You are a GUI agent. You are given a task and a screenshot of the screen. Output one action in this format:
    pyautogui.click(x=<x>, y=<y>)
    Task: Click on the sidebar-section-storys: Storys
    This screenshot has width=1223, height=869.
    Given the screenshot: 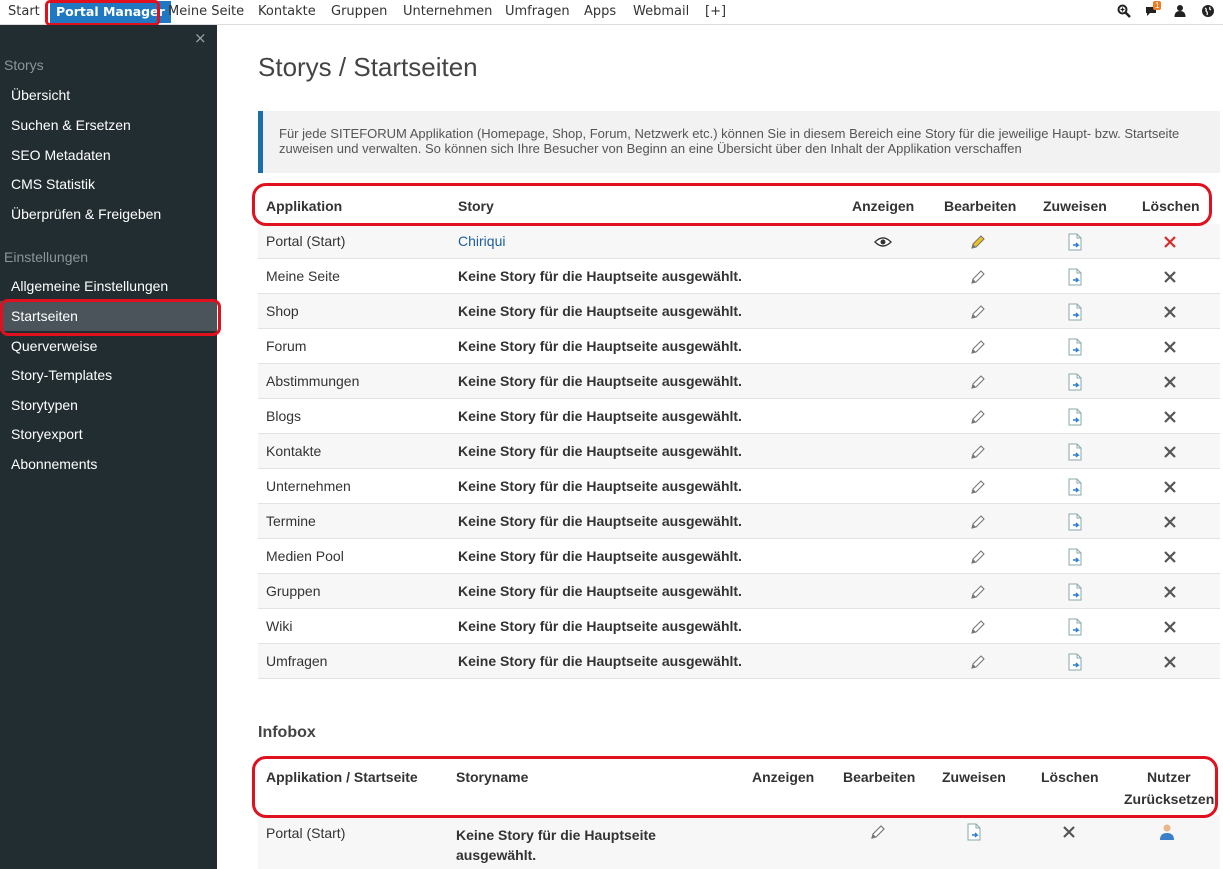 What is the action you would take?
    pyautogui.click(x=24, y=65)
    